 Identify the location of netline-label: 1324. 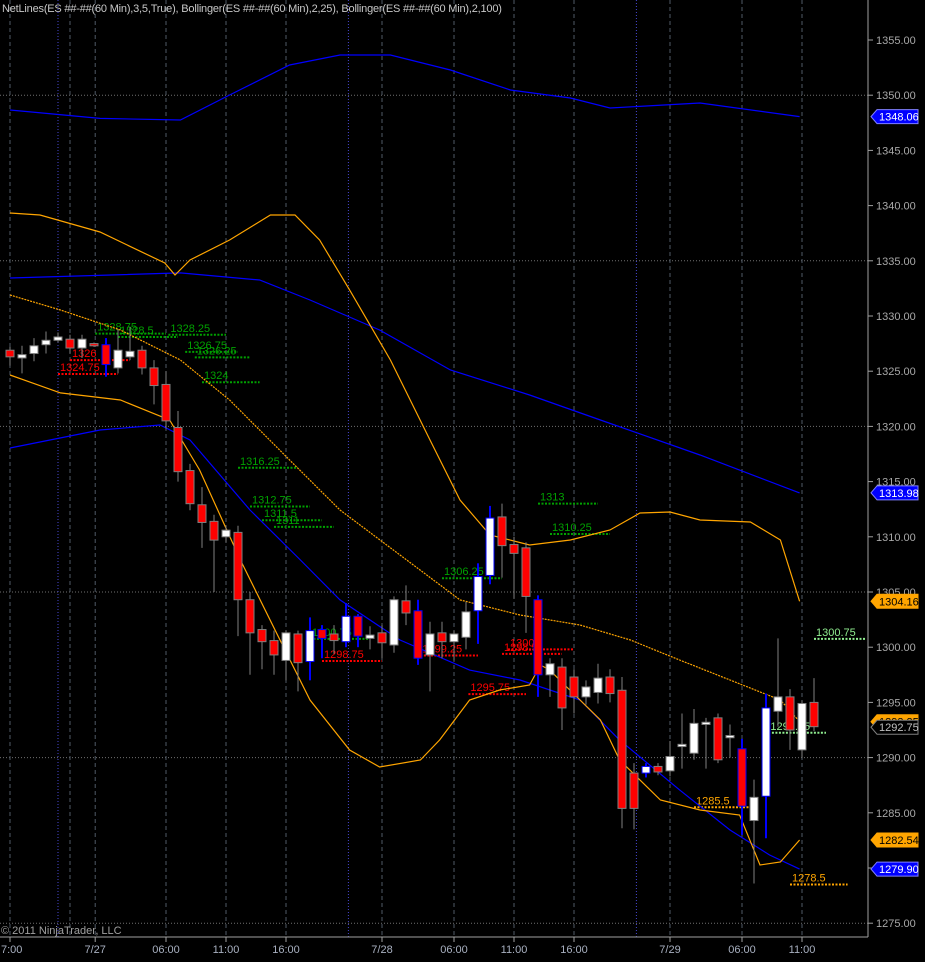
(216, 376).